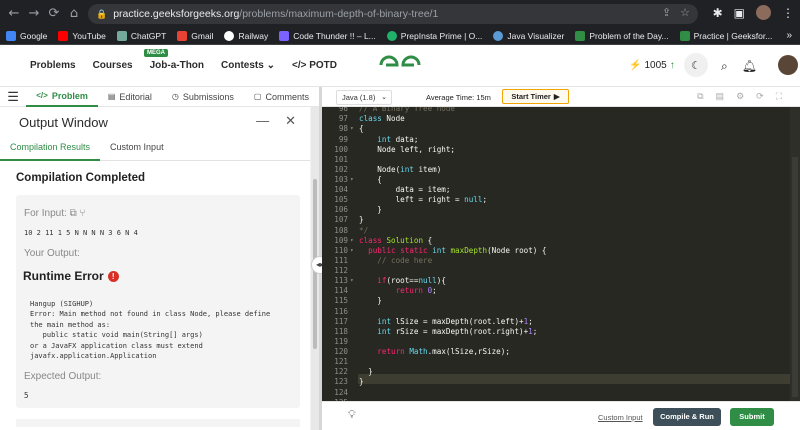 The width and height of the screenshot is (800, 430). What do you see at coordinates (137, 148) in the screenshot?
I see `tab-custom-input: Custom Input` at bounding box center [137, 148].